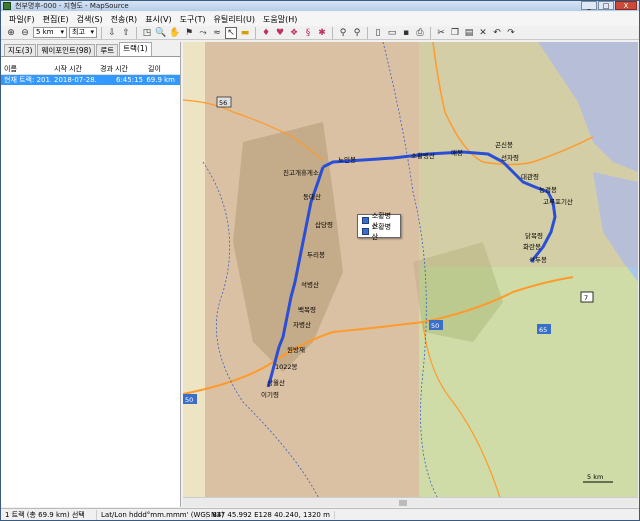  Describe the element at coordinates (270, 394) in the screenshot. I see `waypoint-label: 이기령` at that location.